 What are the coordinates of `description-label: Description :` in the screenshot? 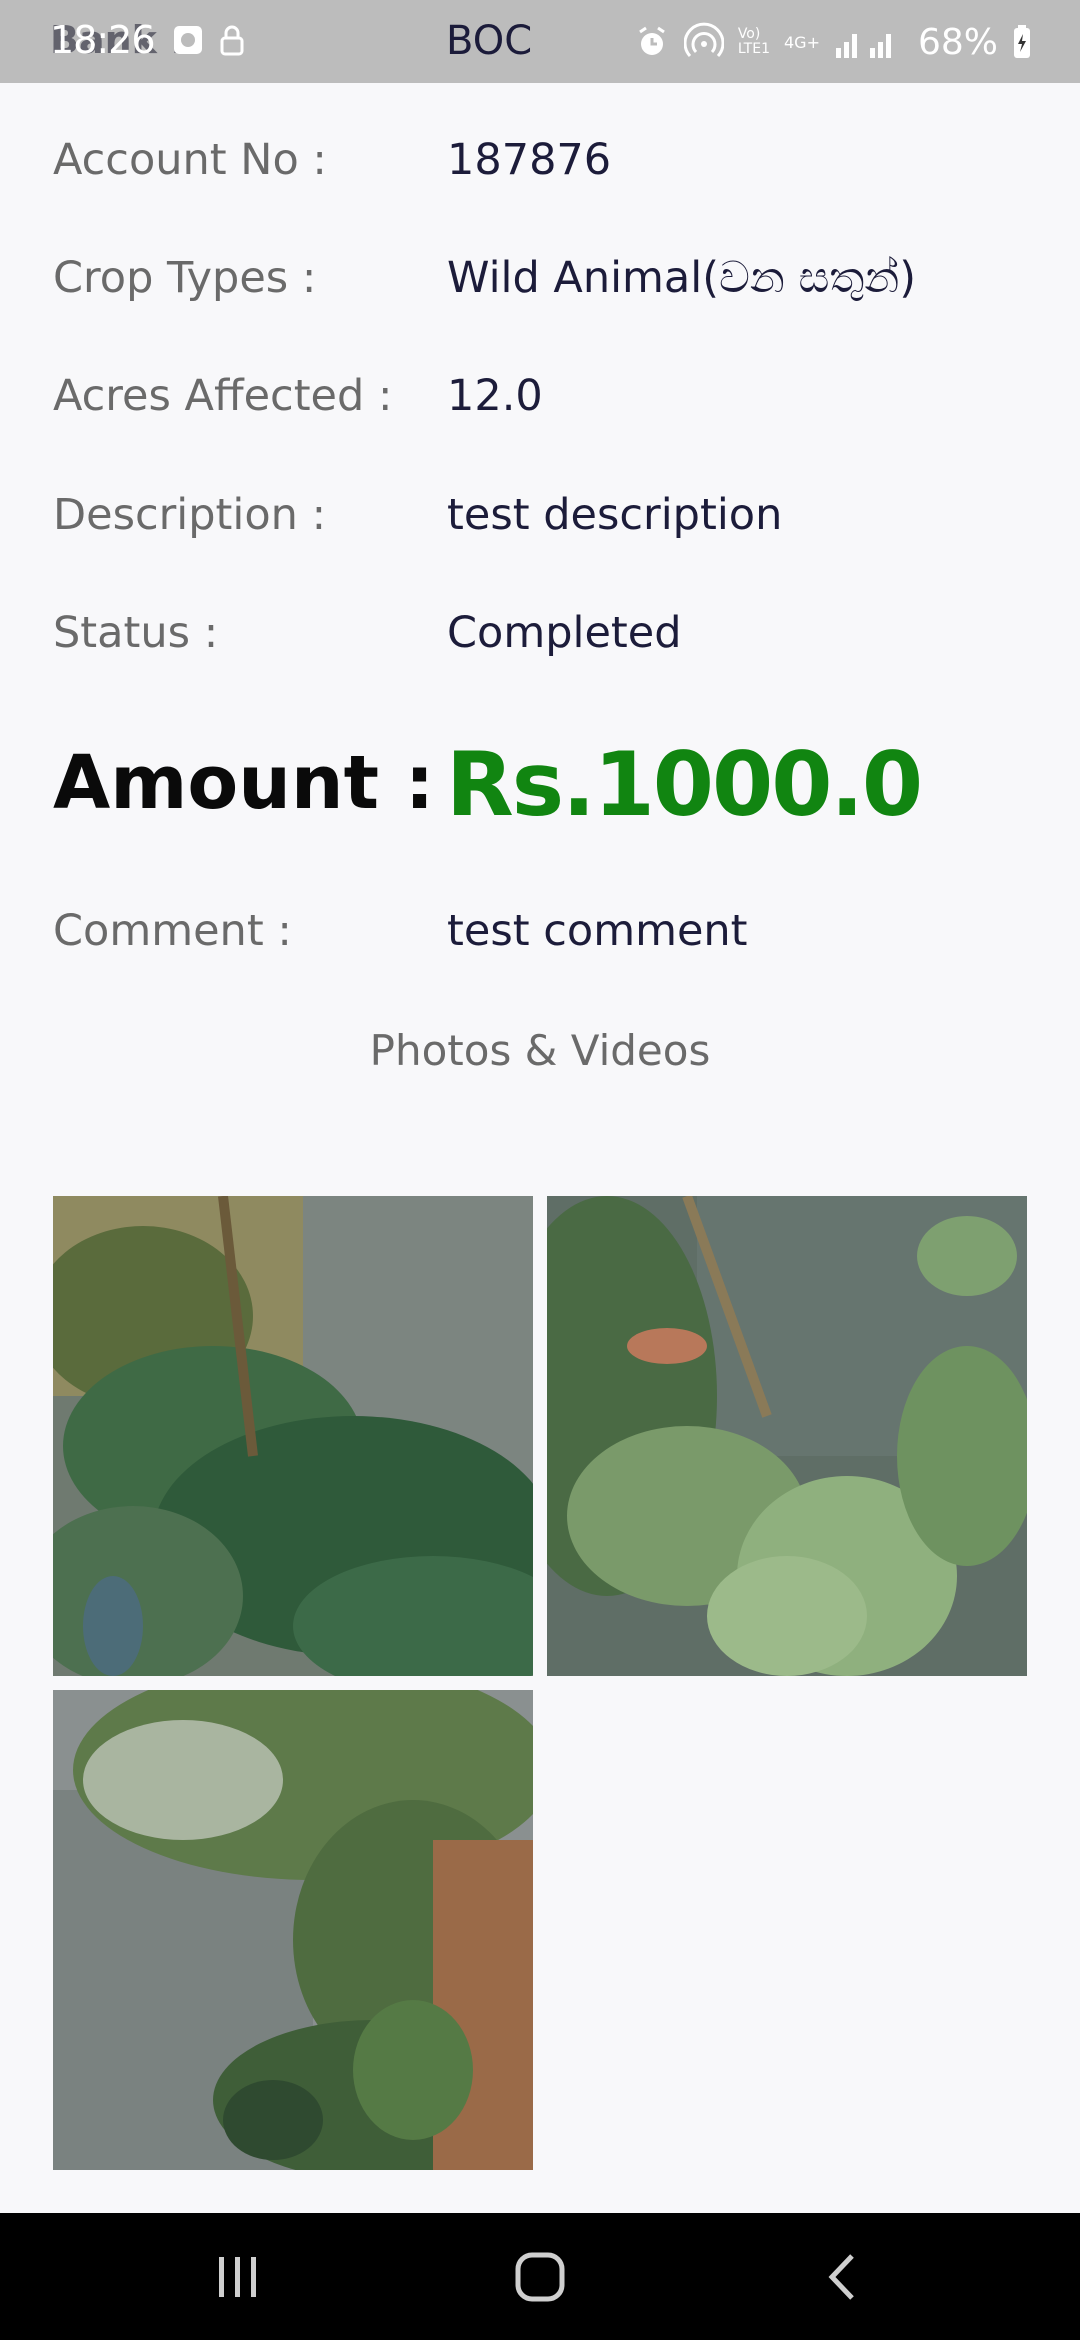 It's located at (190, 515).